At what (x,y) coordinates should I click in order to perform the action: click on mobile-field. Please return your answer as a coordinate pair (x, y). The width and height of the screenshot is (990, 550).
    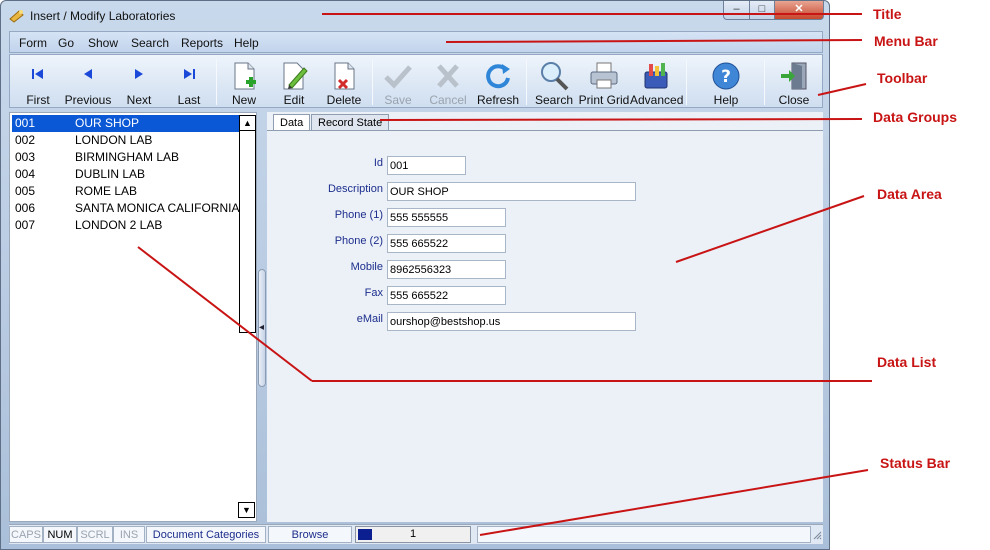
    Looking at the image, I should click on (446, 269).